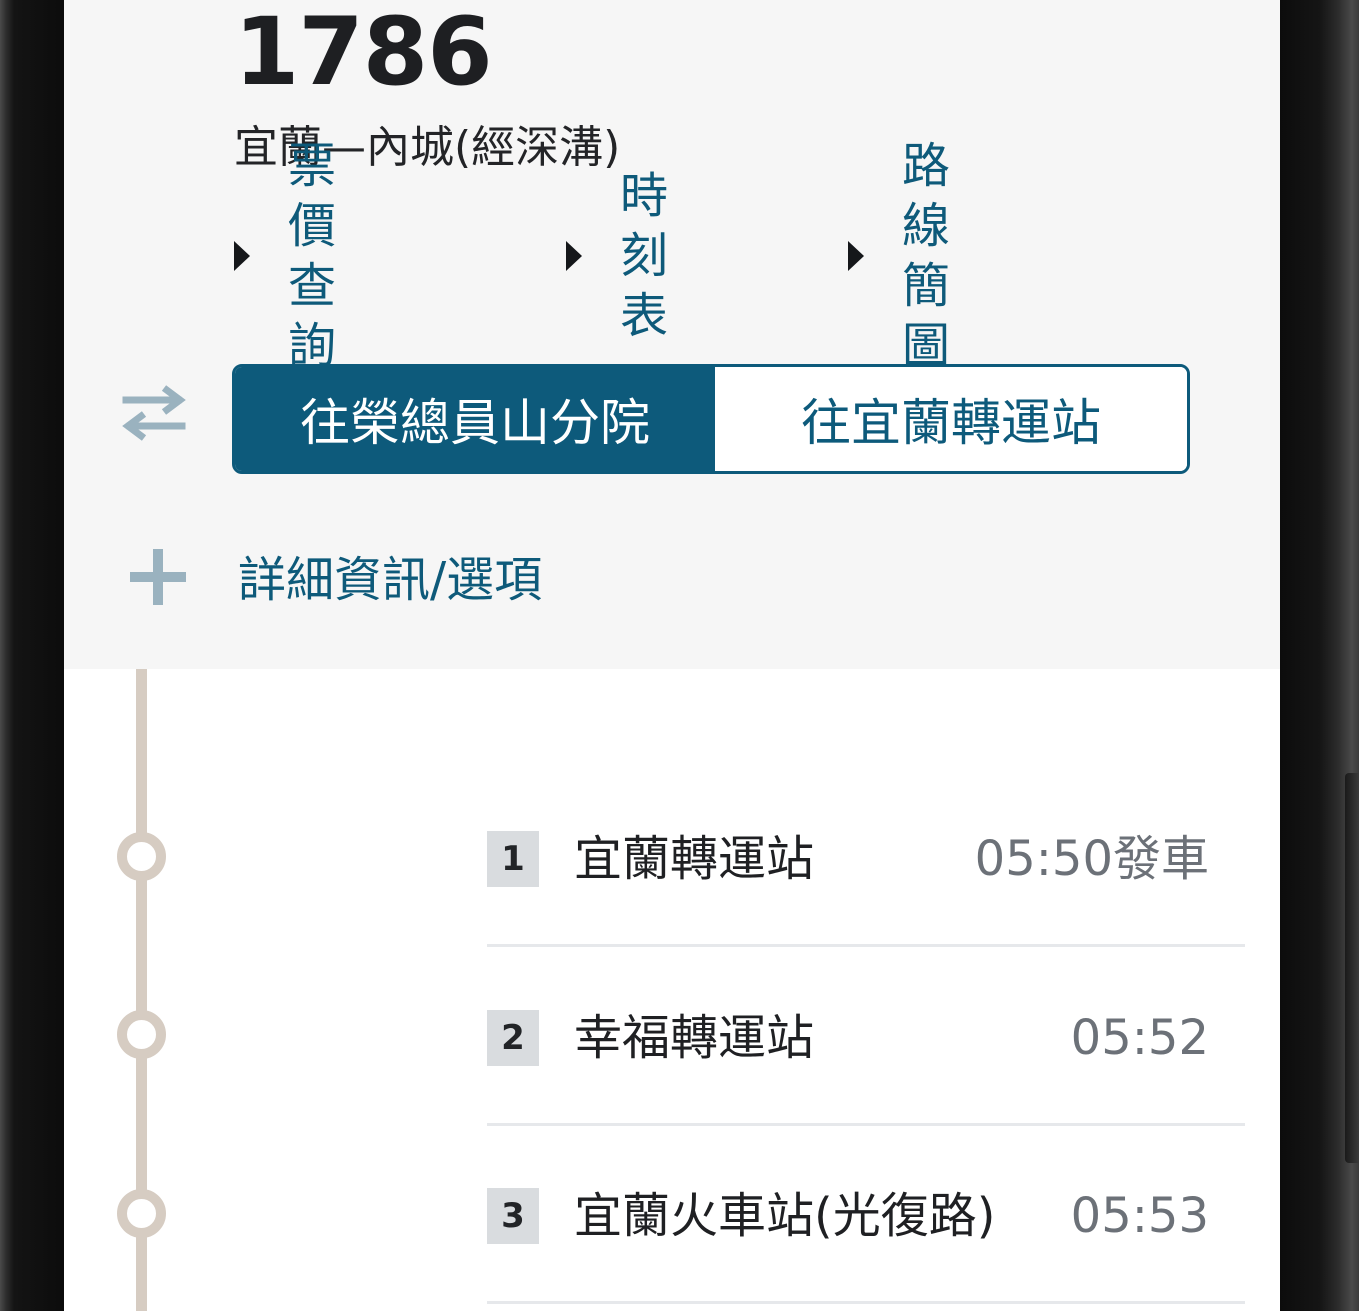  Describe the element at coordinates (951, 419) in the screenshot. I see `direction-option-to-yilan-transfer: 往宜蘭轉運站` at that location.